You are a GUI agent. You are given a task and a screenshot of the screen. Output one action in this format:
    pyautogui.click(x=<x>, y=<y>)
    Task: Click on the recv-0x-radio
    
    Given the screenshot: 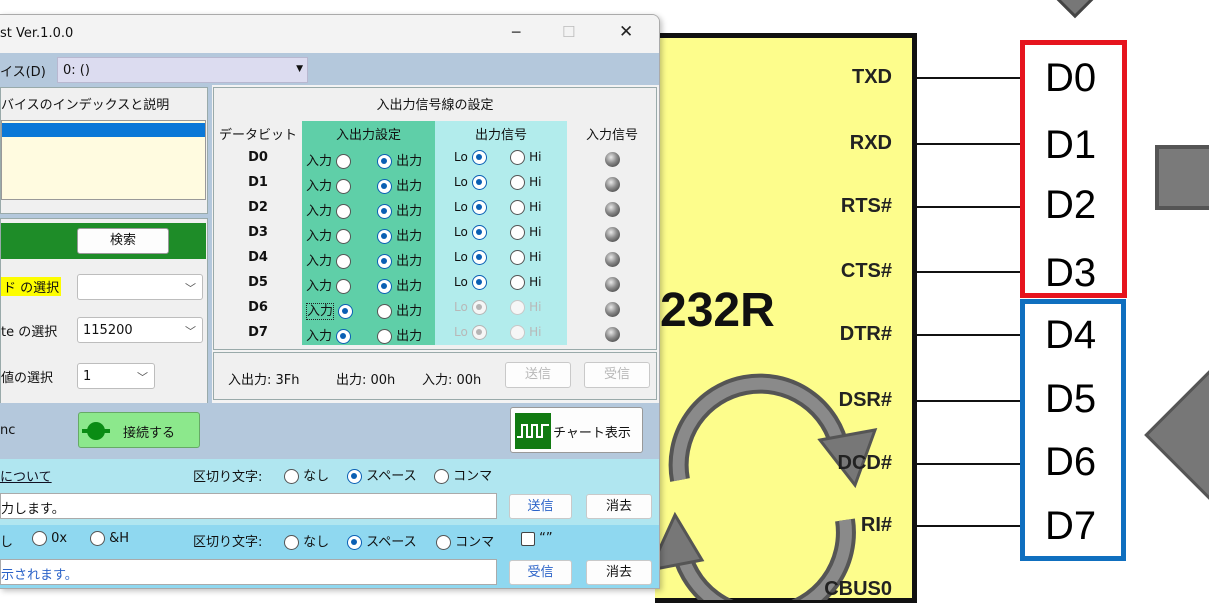 What is the action you would take?
    pyautogui.click(x=39, y=538)
    